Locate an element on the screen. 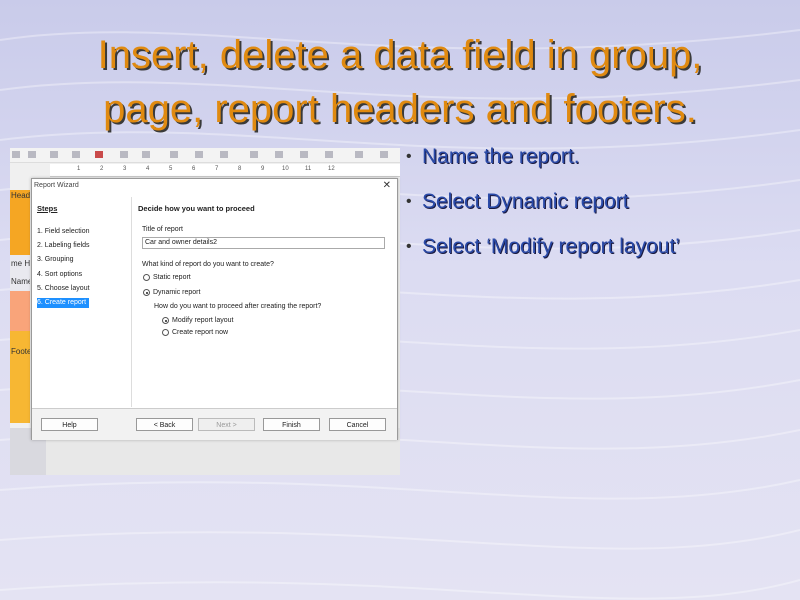 The image size is (800, 600). band-group-header: Name is located at coordinates (20, 282).